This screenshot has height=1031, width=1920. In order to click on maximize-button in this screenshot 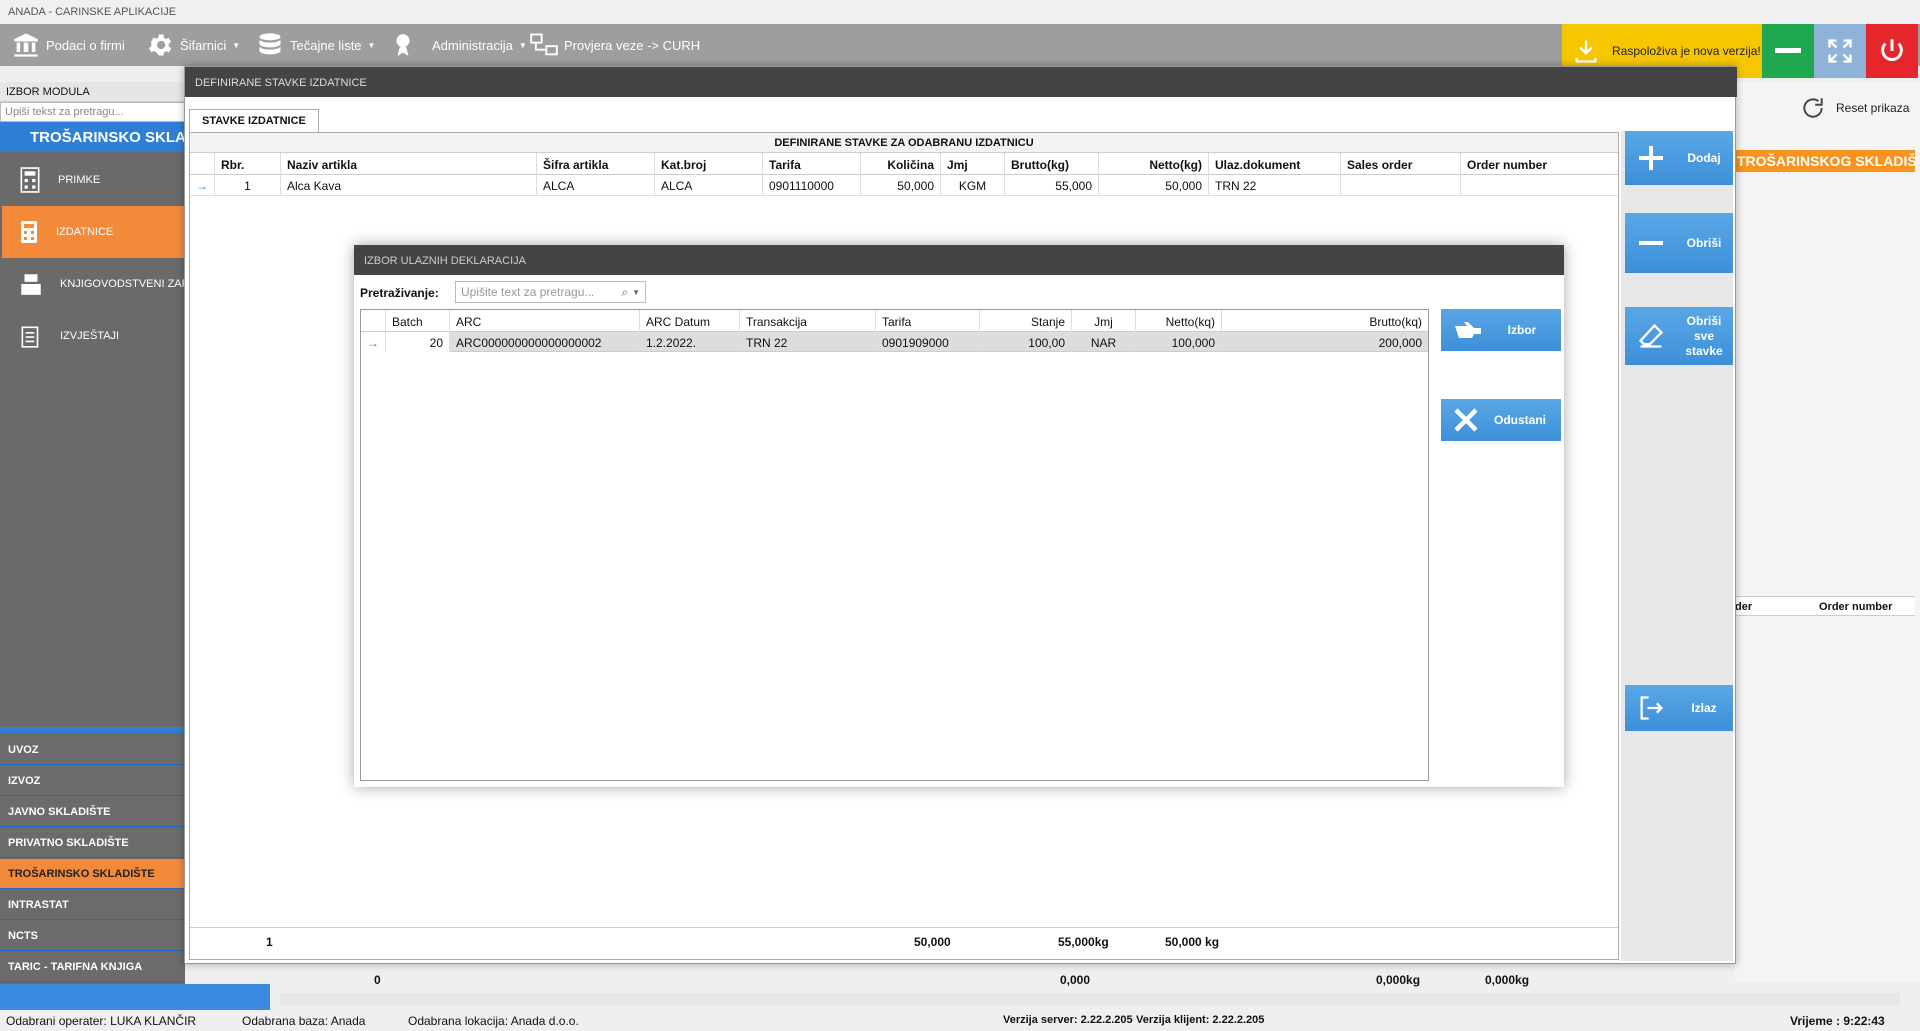, I will do `click(1840, 51)`.